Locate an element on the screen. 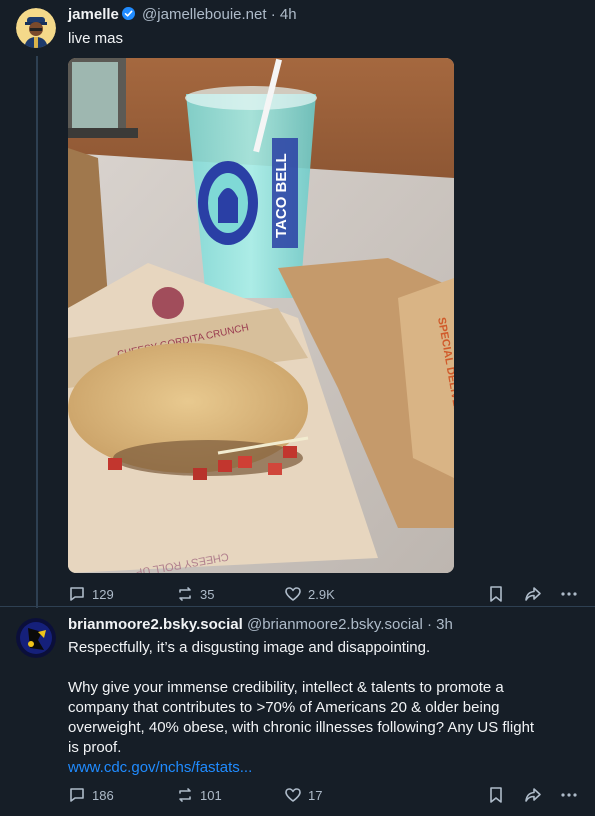  reply-button: 129 is located at coordinates (91, 594).